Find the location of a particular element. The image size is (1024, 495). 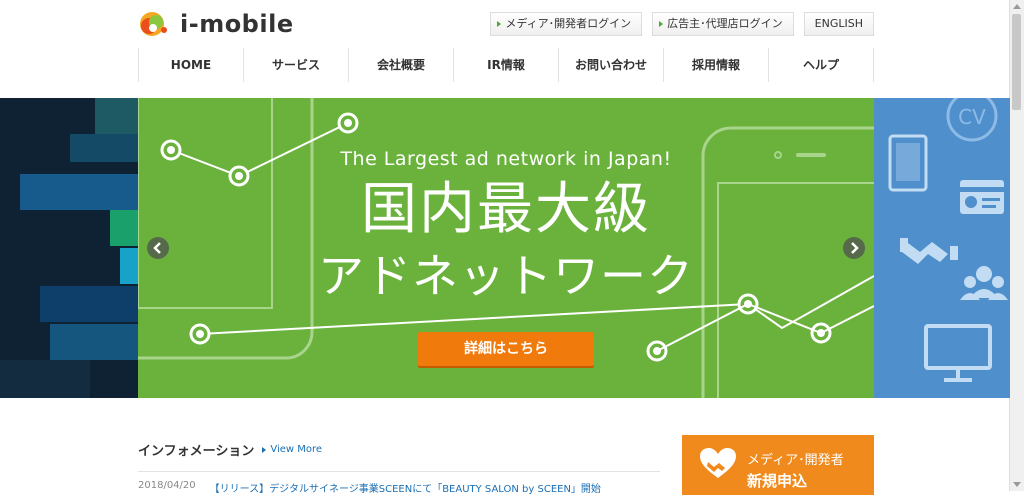

card-icon is located at coordinates (982, 197).